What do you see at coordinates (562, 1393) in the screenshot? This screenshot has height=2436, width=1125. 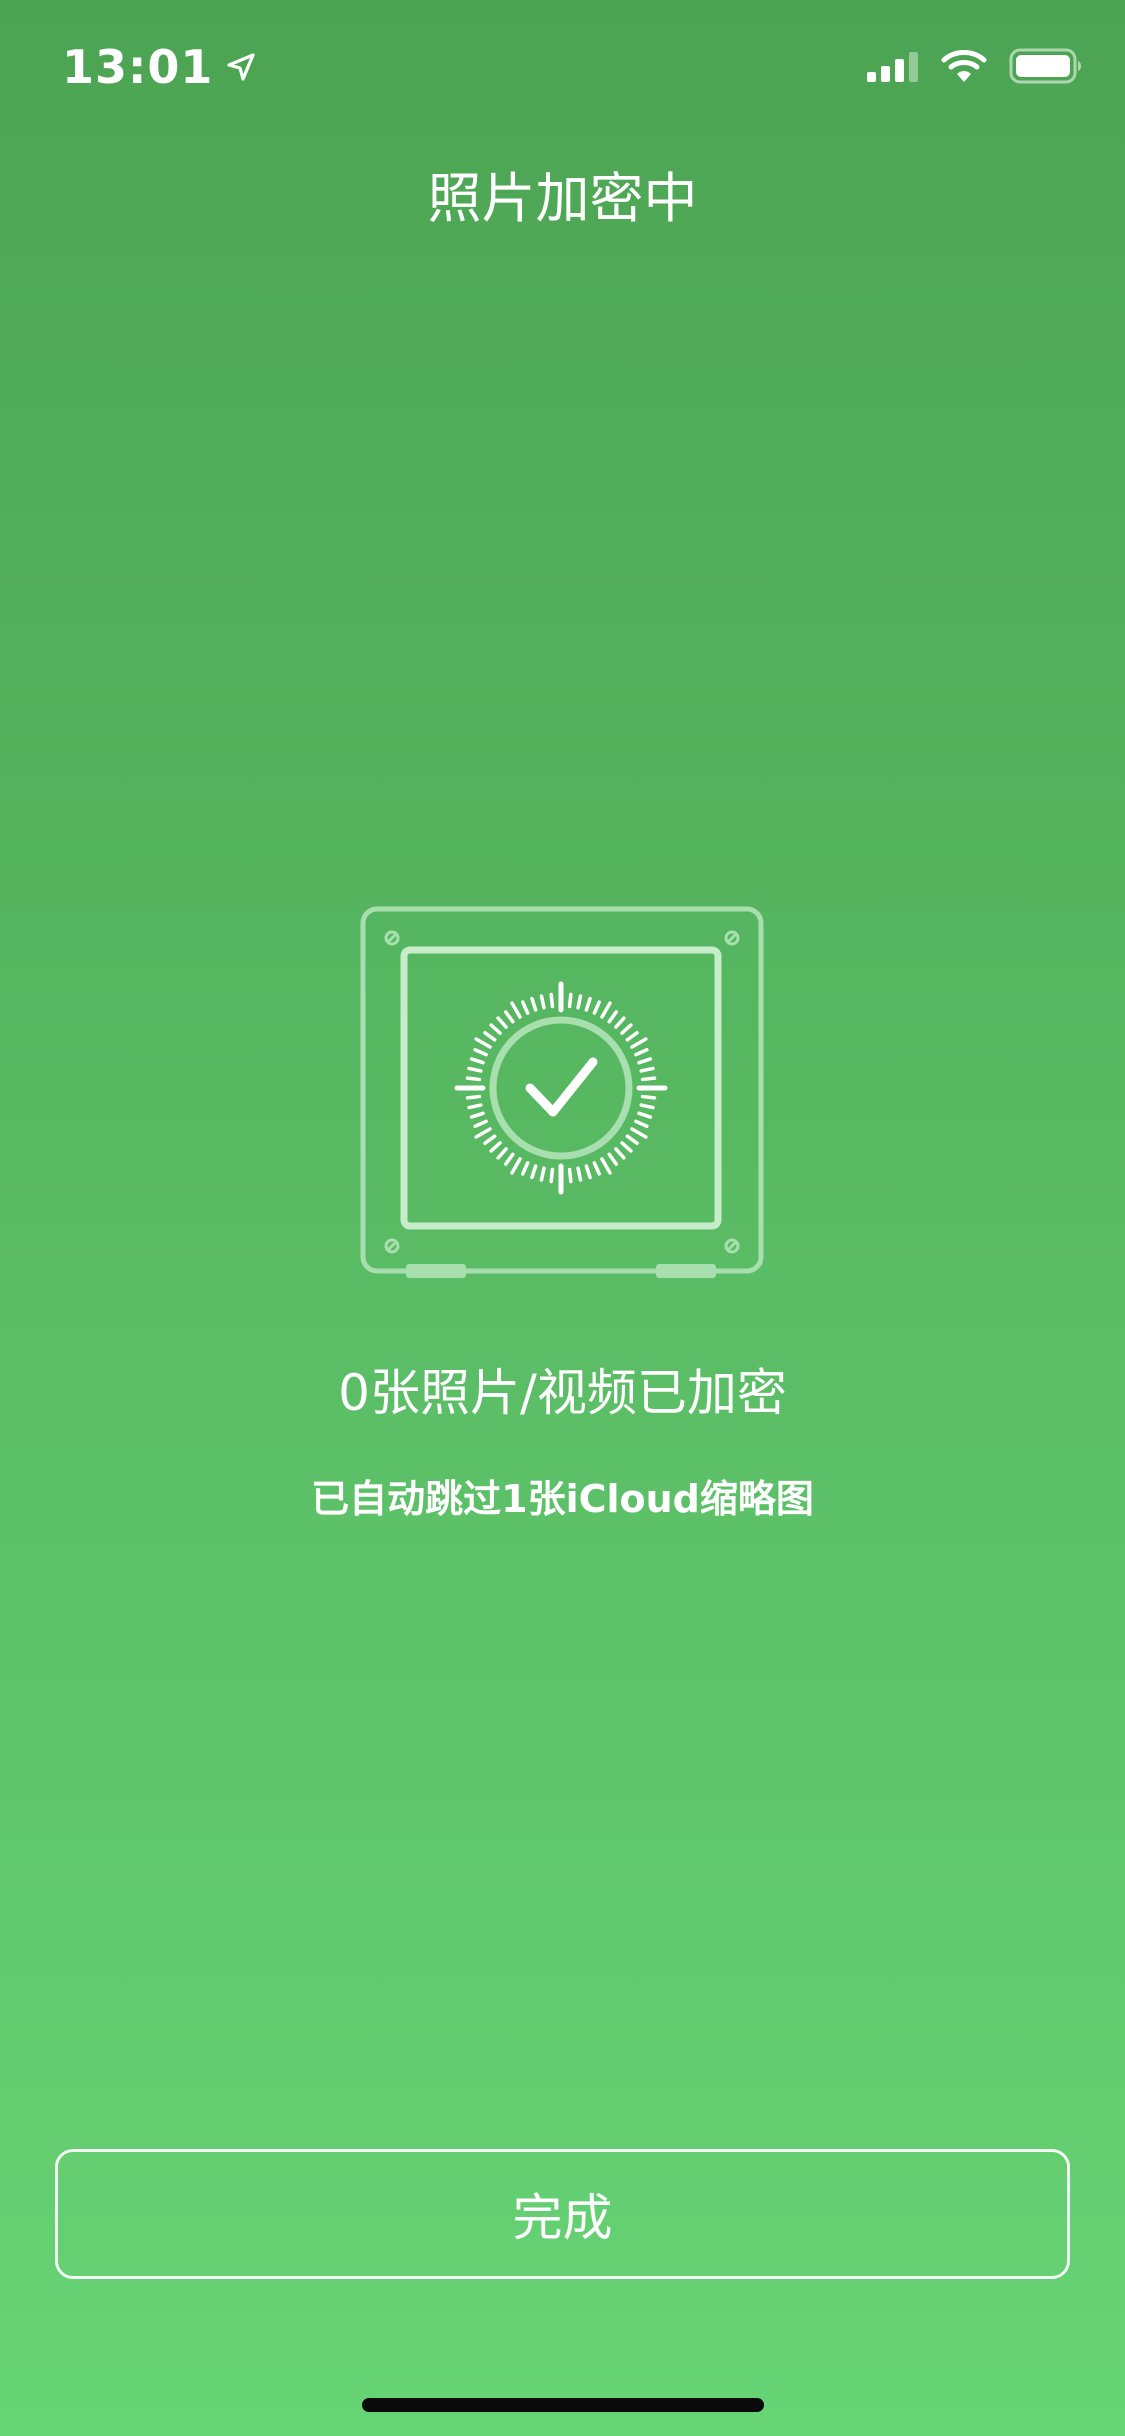 I see `encrypted-summary: 0张照片/视频已加密` at bounding box center [562, 1393].